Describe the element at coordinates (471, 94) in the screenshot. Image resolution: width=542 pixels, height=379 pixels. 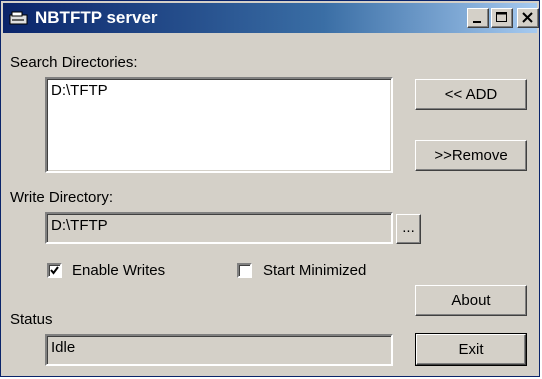
I see `add-button: << ADD` at that location.